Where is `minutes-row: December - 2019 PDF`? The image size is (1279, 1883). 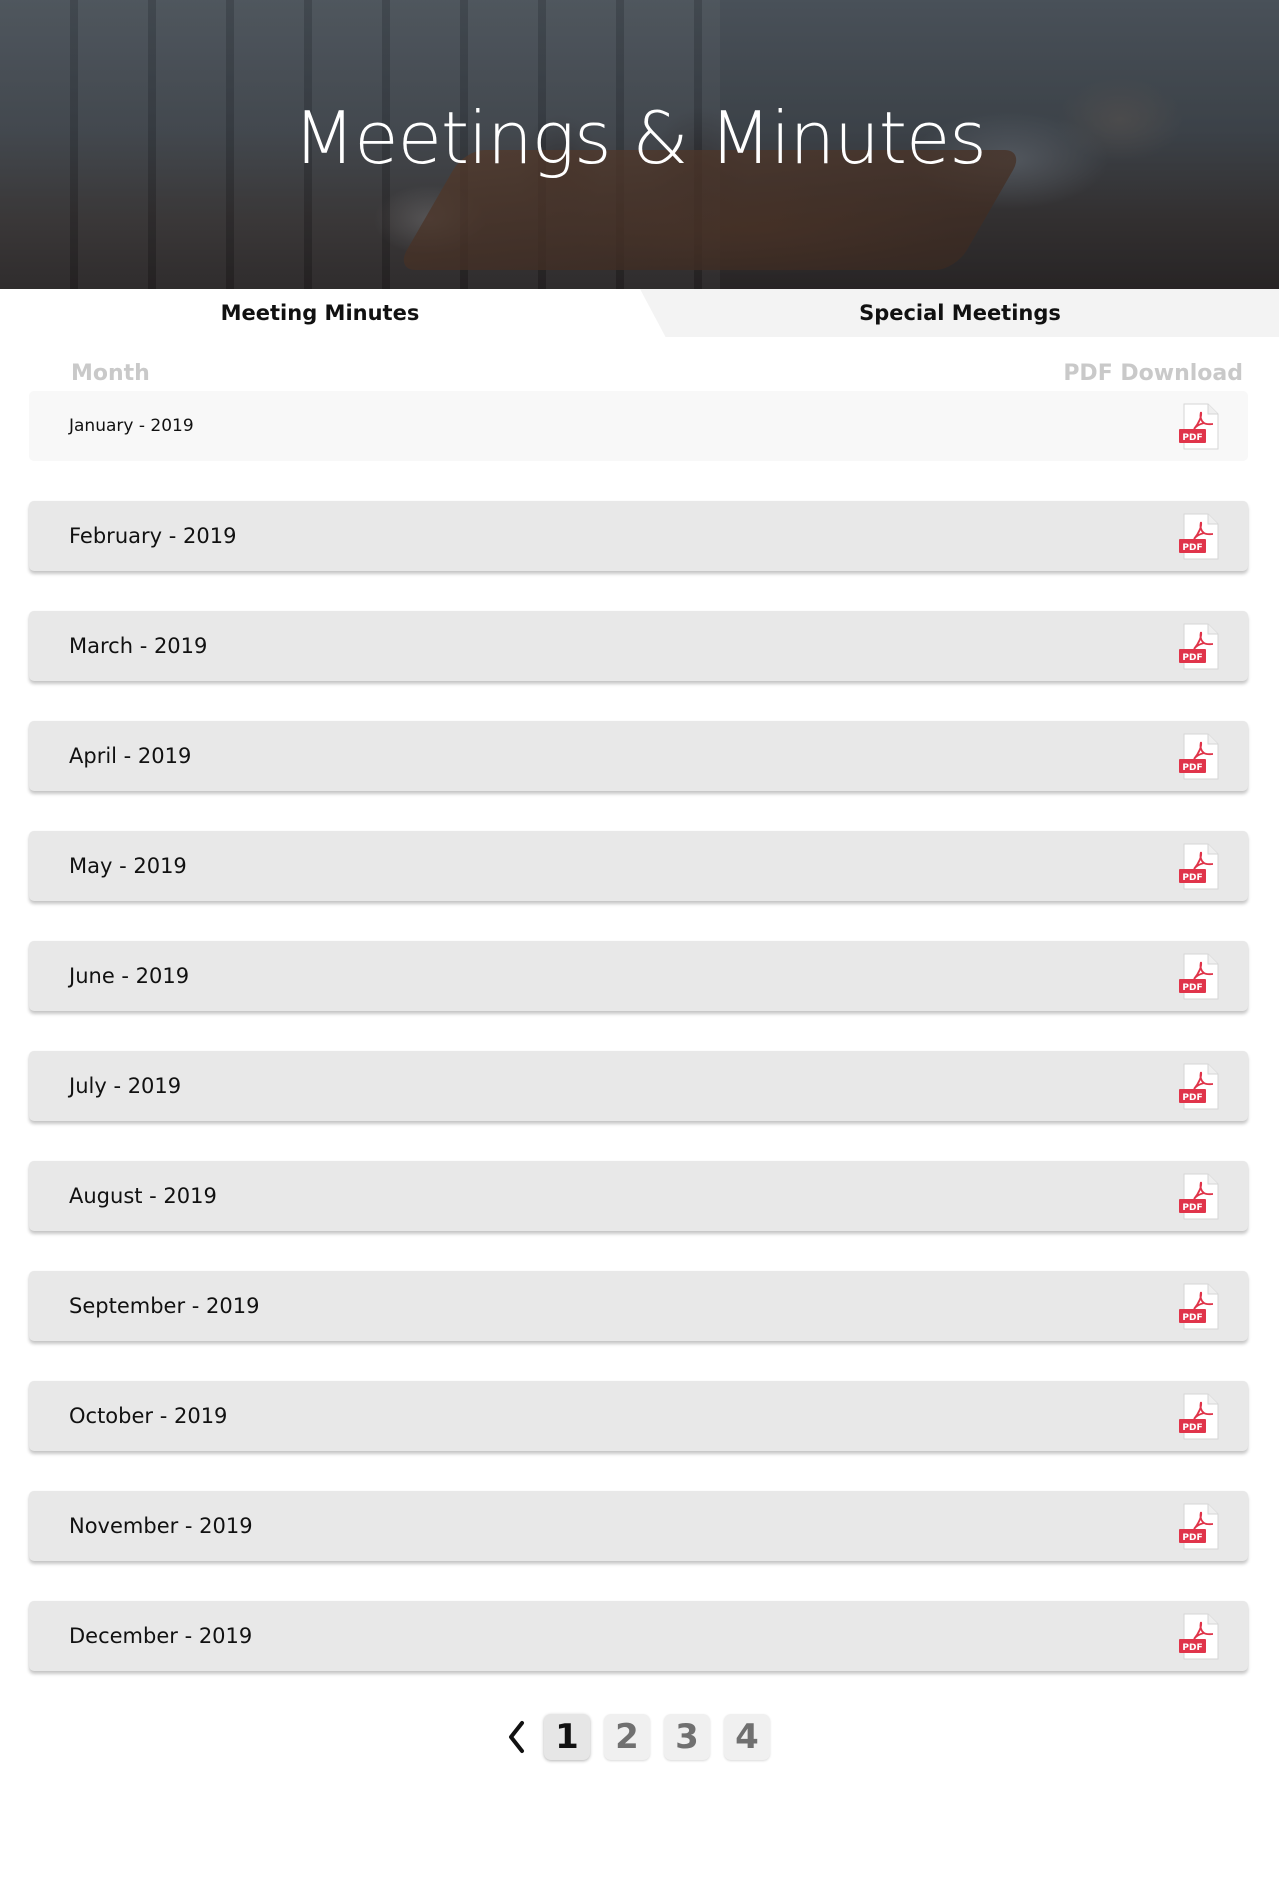 minutes-row: December - 2019 PDF is located at coordinates (638, 1636).